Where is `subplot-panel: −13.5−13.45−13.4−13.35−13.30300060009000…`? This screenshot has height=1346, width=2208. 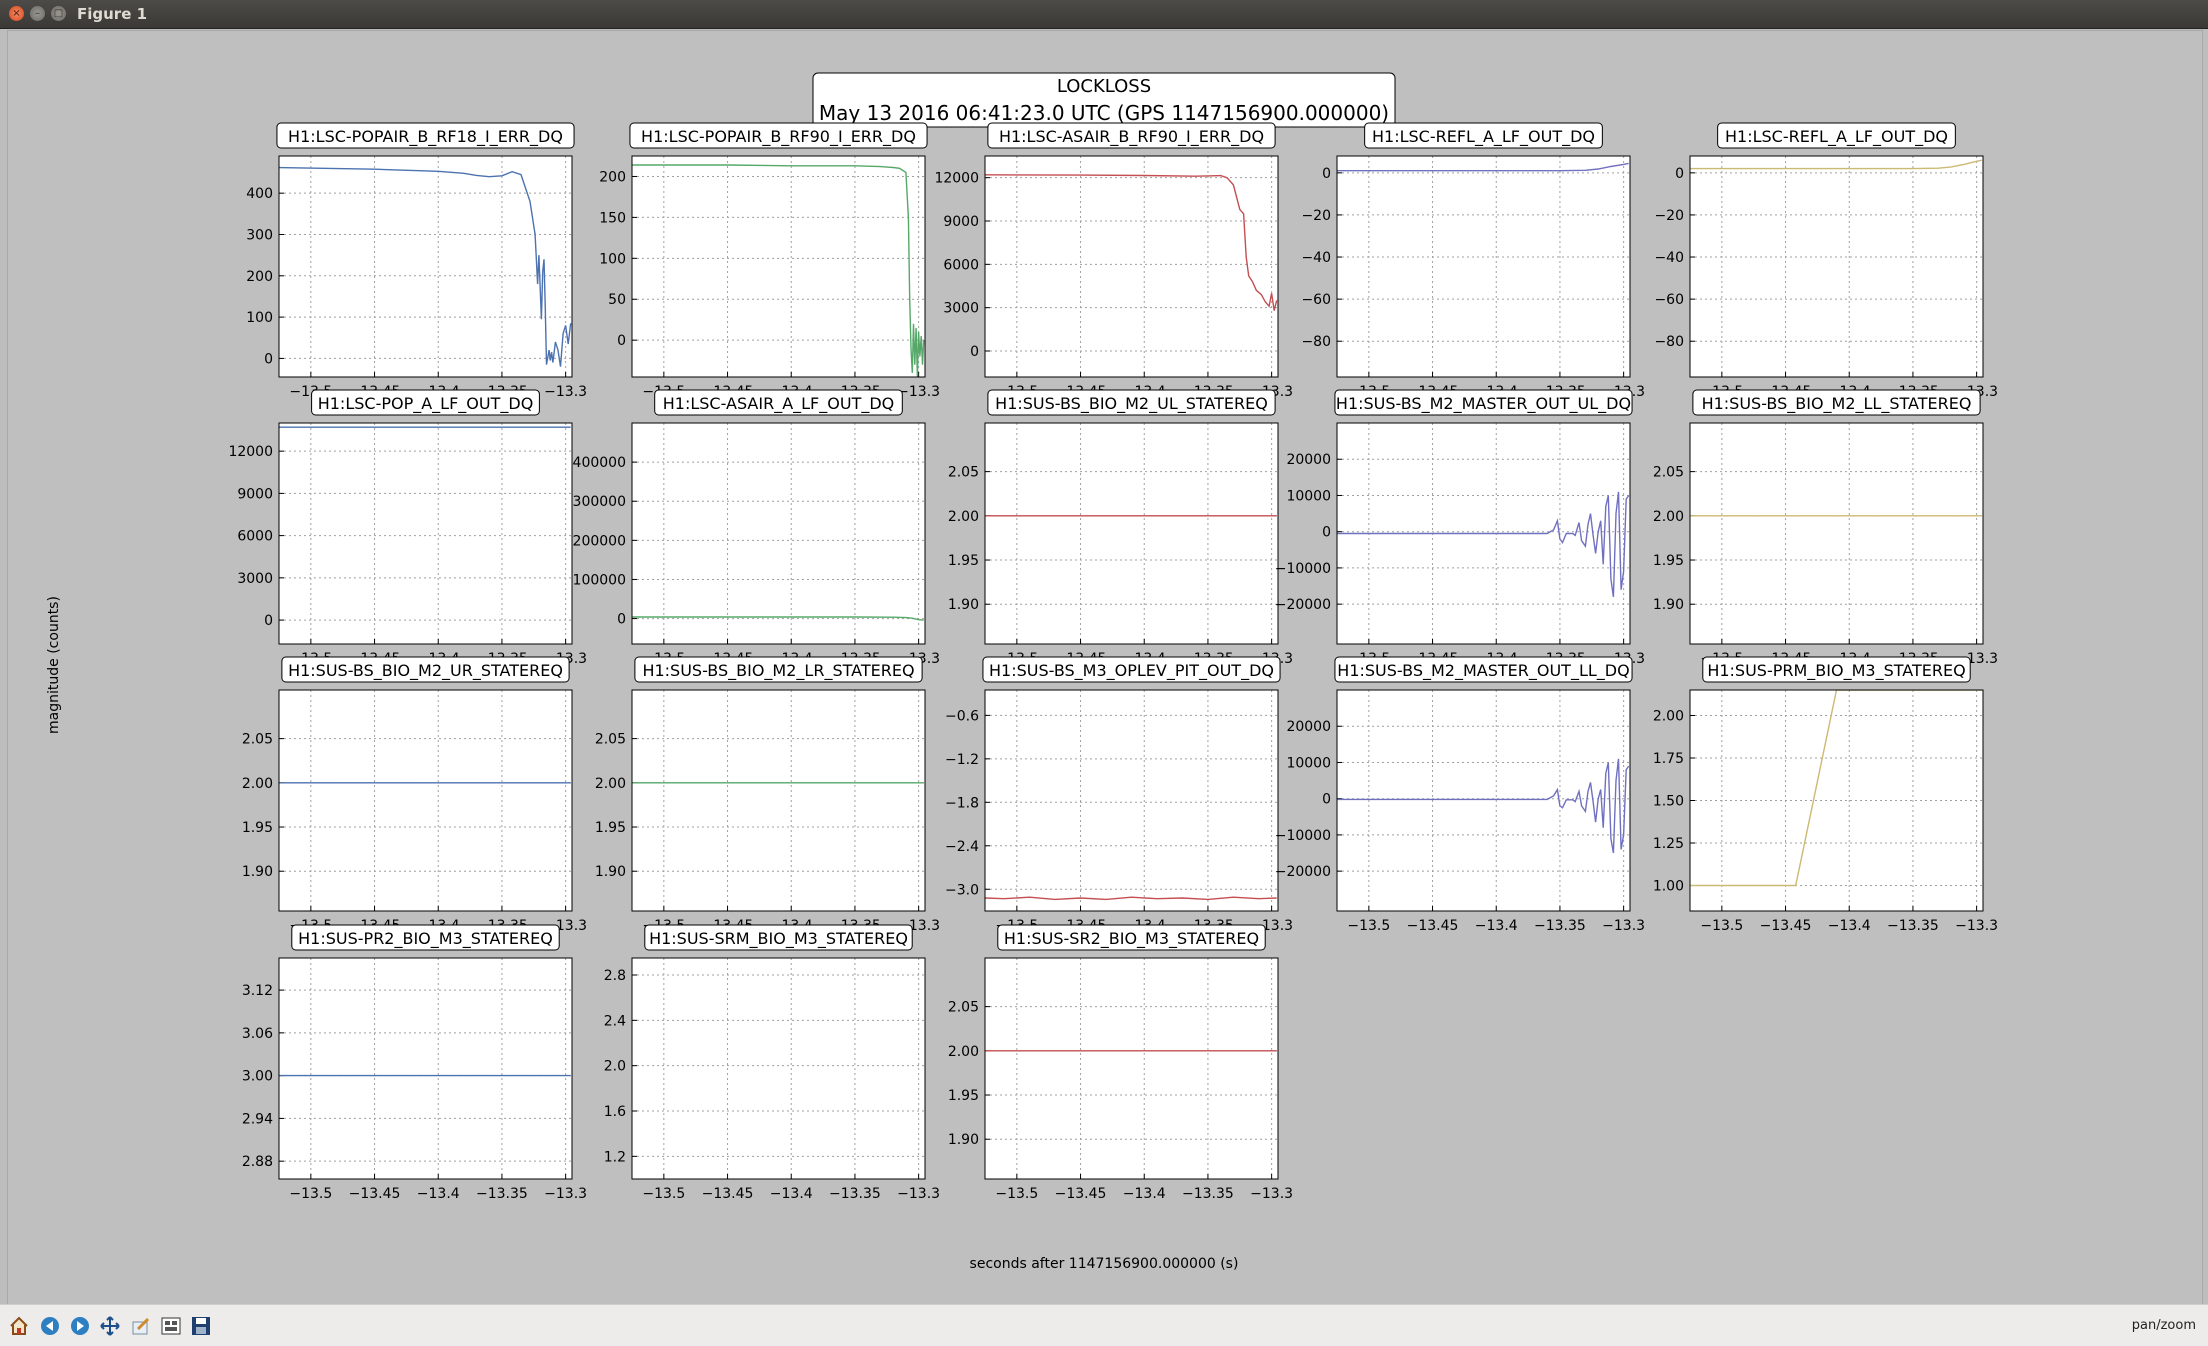
subplot-panel: −13.5−13.45−13.4−13.35−13.30300060009000… is located at coordinates (1113, 261).